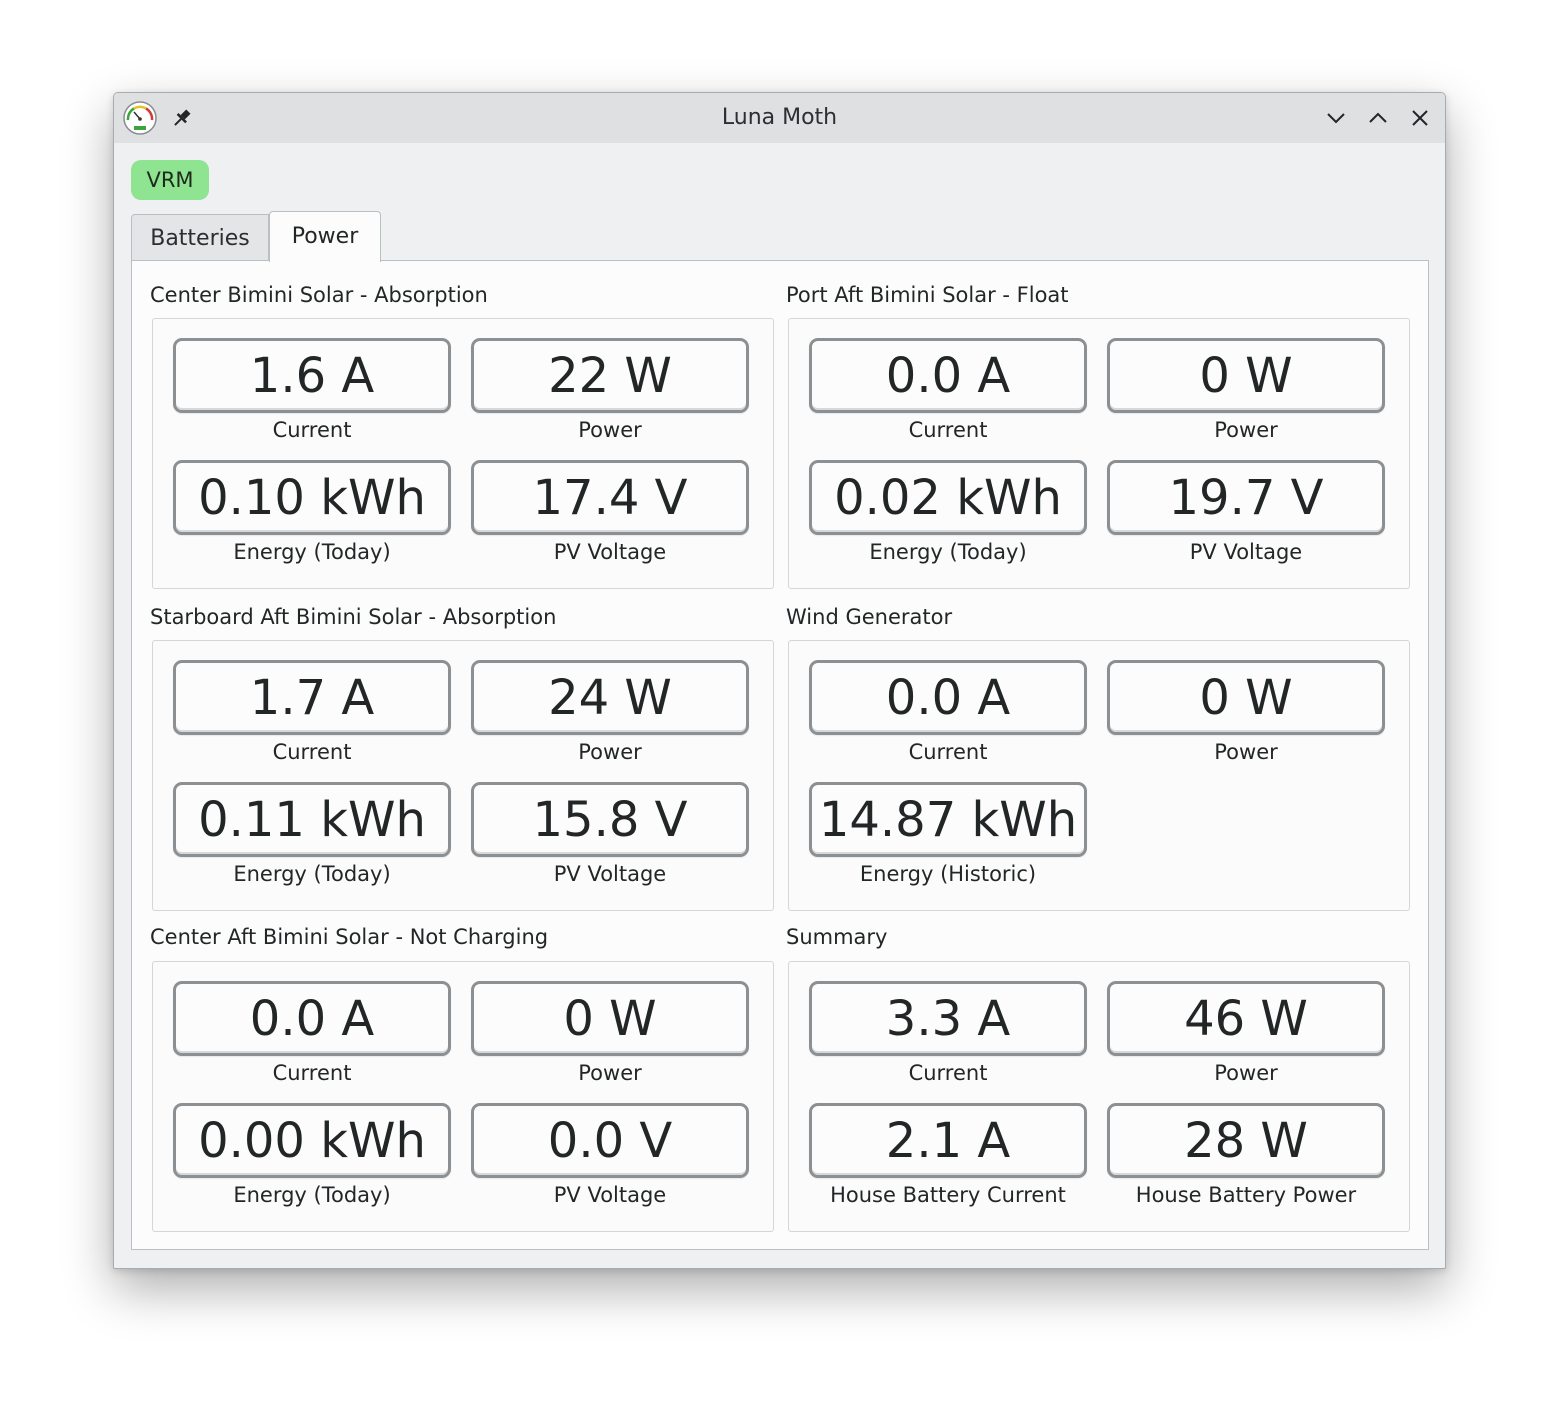 The height and width of the screenshot is (1402, 1558). Describe the element at coordinates (312, 697) in the screenshot. I see `value-display: 1.7 A` at that location.